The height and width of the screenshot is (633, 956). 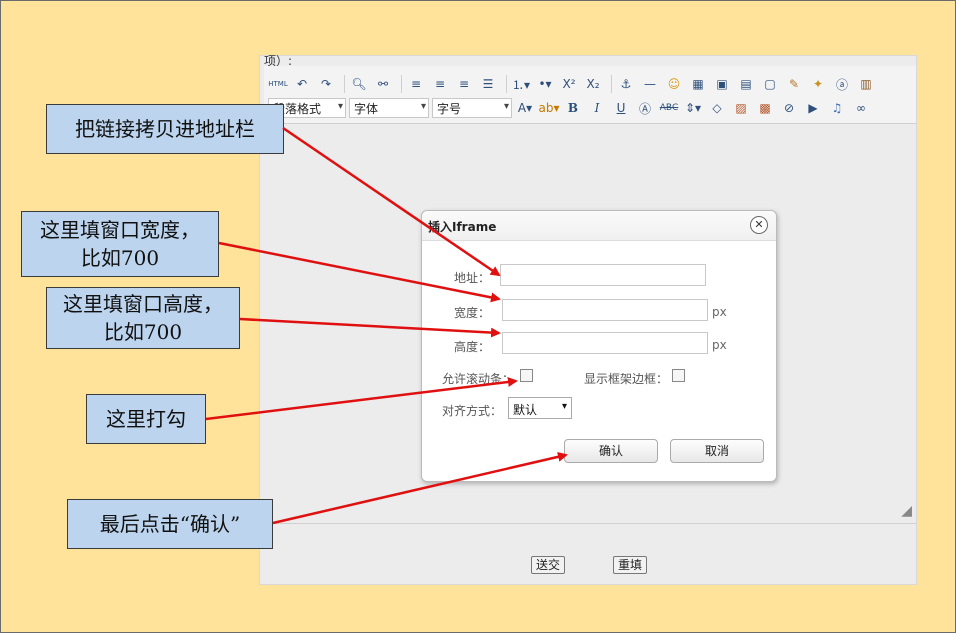 What do you see at coordinates (361, 399) in the screenshot?
I see `arrow-to-checkbox` at bounding box center [361, 399].